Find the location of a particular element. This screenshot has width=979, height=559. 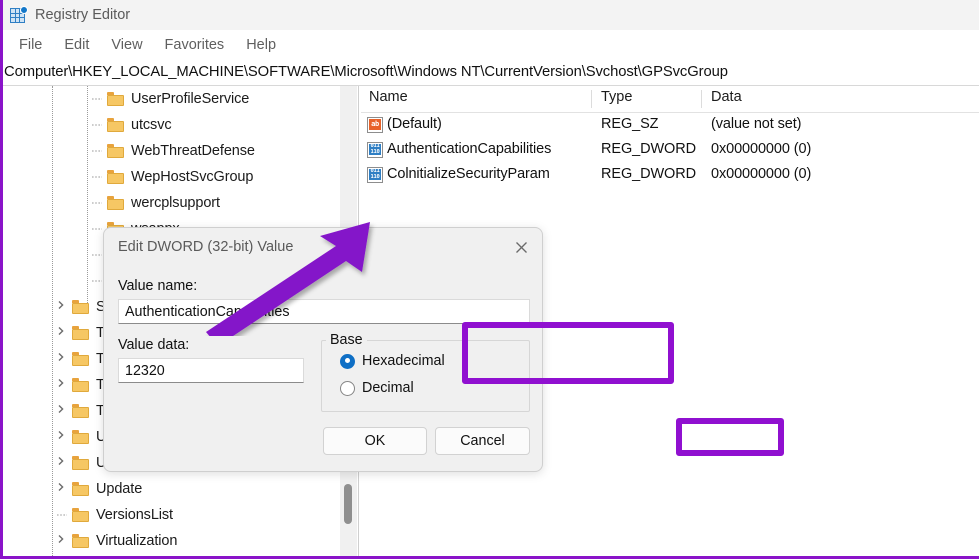

tree-item-virtualization: Virtualization is located at coordinates (171, 541).